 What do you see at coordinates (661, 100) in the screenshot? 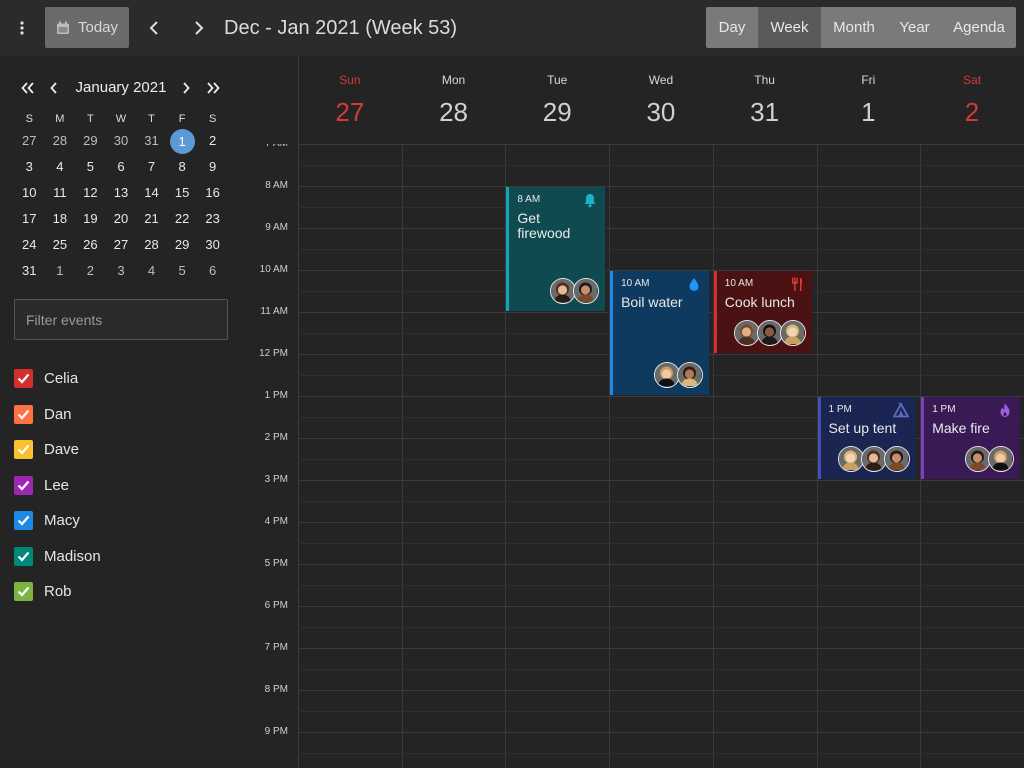
I see `day-header-wed: Wed 30` at bounding box center [661, 100].